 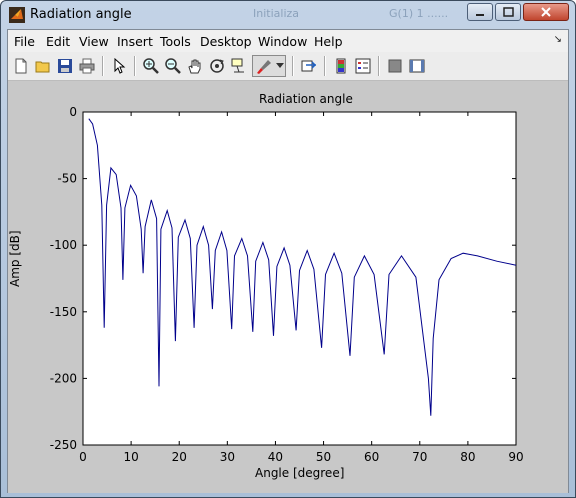 I want to click on zoom-in-icon, so click(x=151, y=66).